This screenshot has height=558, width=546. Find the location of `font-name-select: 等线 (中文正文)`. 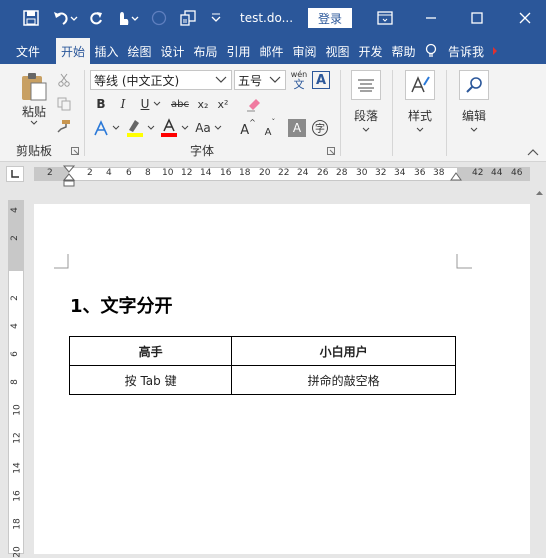

font-name-select: 等线 (中文正文) is located at coordinates (161, 80).